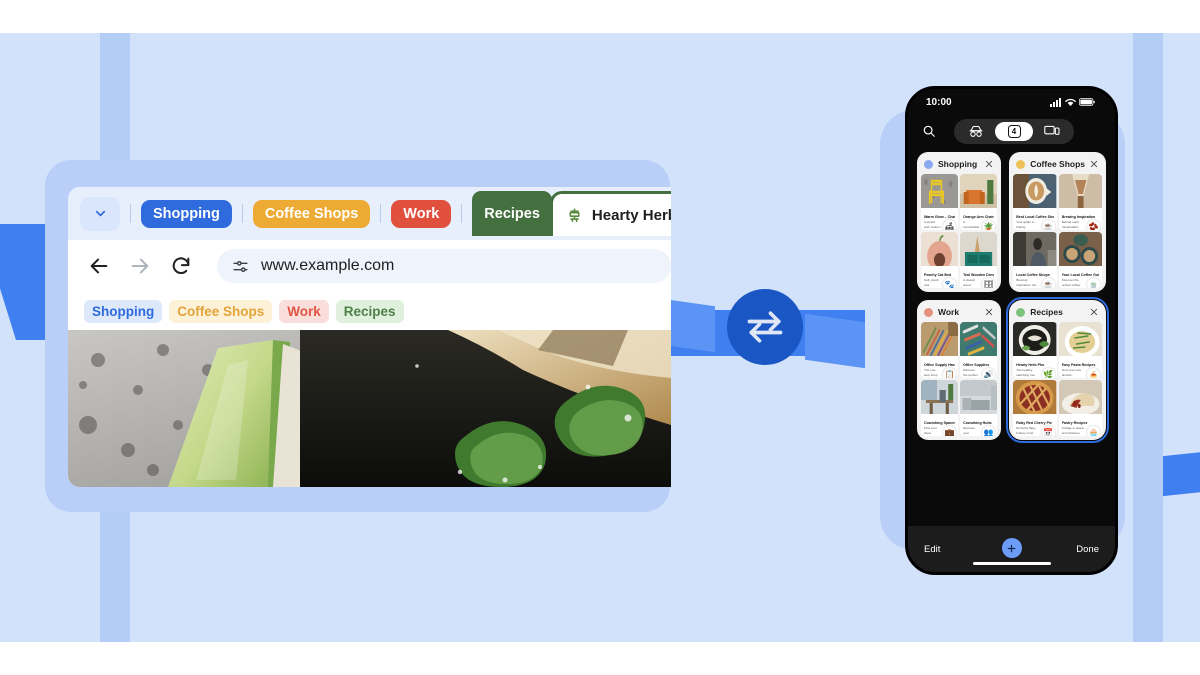 This screenshot has width=1200, height=675. I want to click on other-devices-segment, so click(1052, 131).